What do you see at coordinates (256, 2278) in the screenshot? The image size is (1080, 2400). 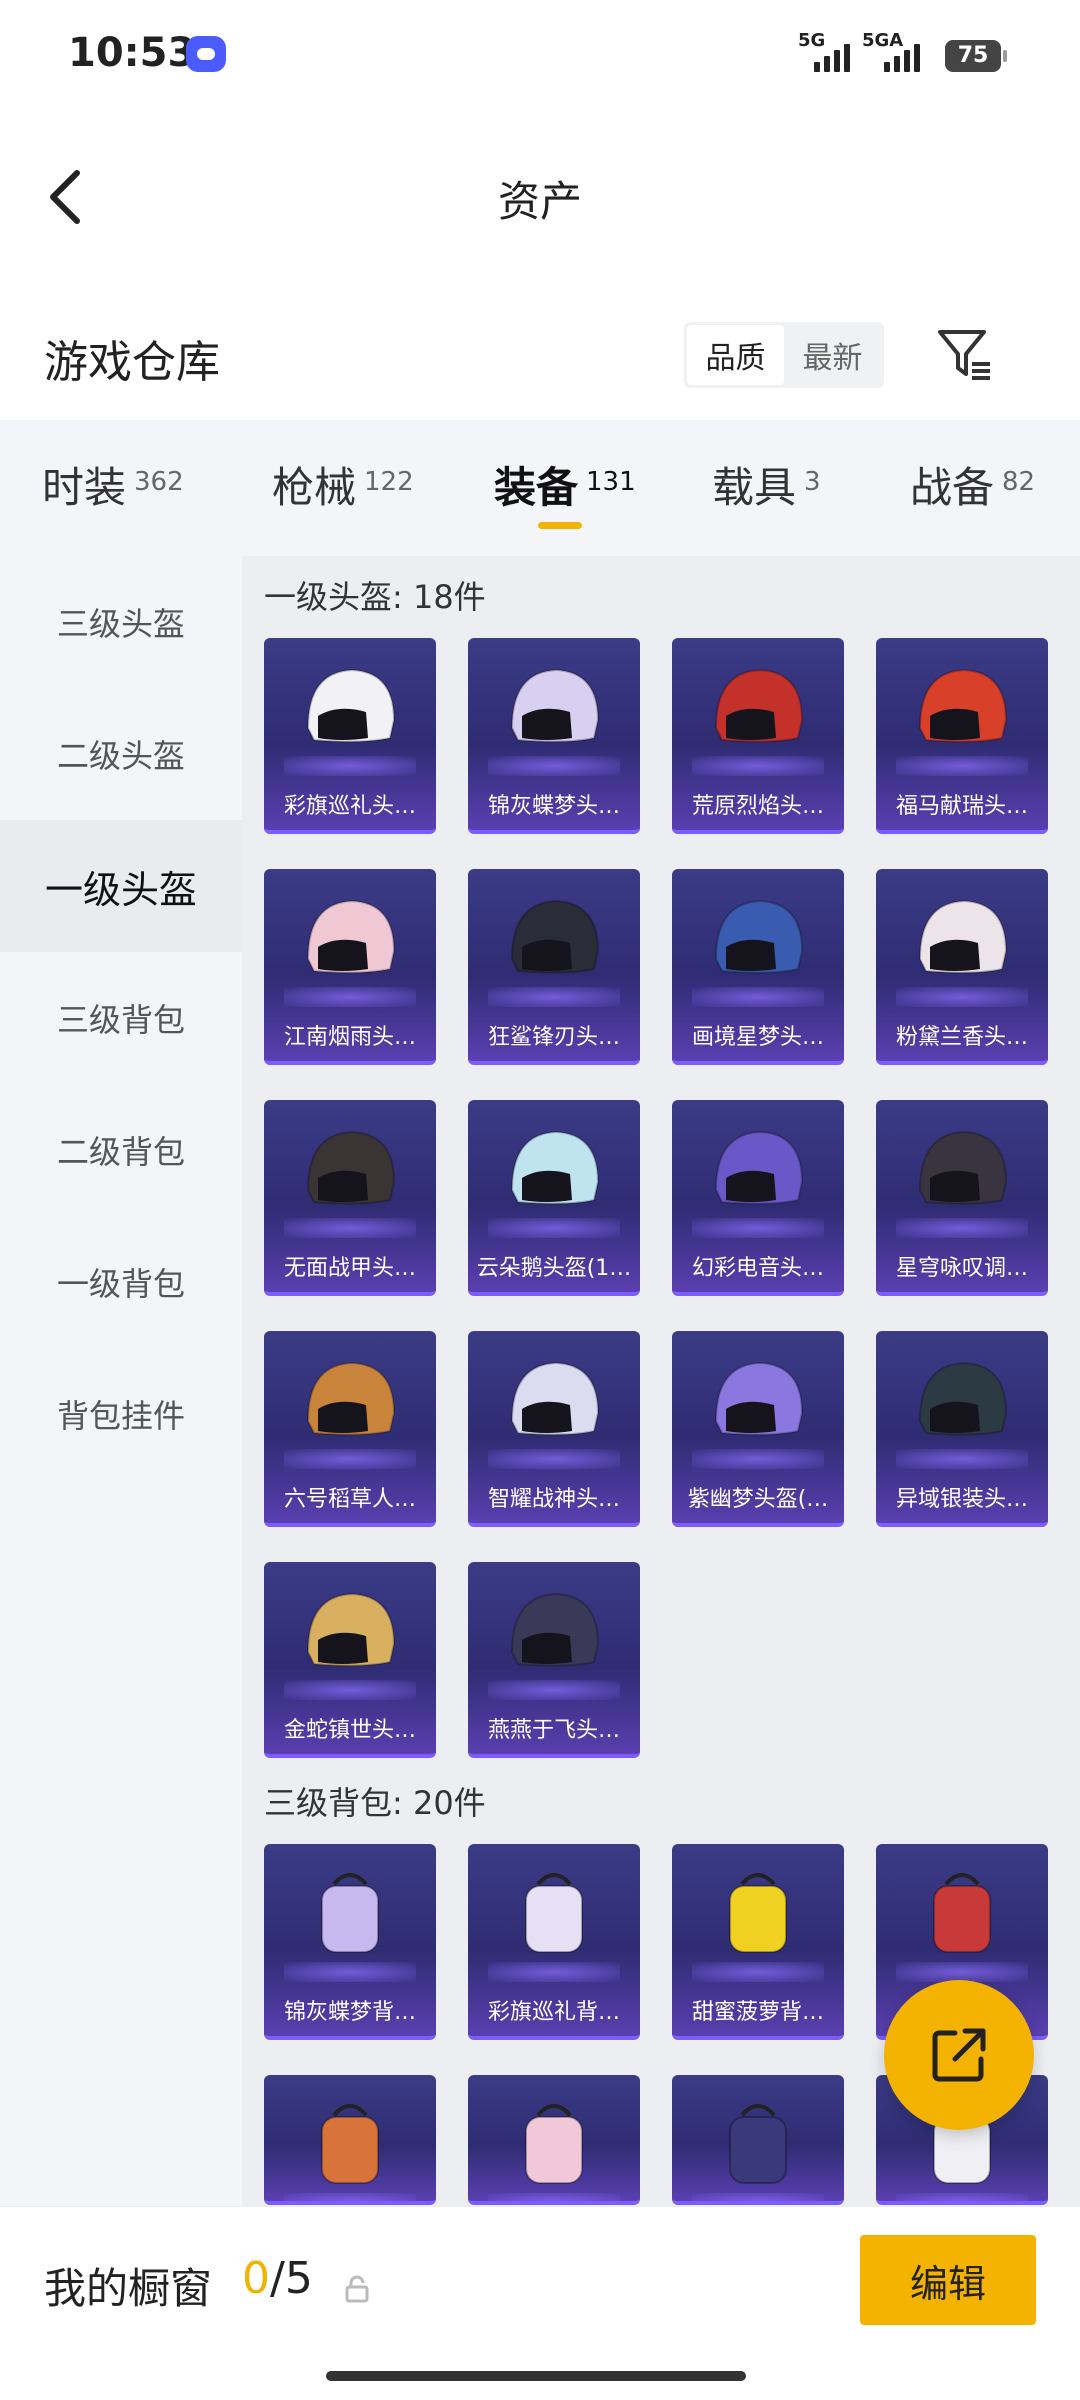 I see `showcase-current: 0` at bounding box center [256, 2278].